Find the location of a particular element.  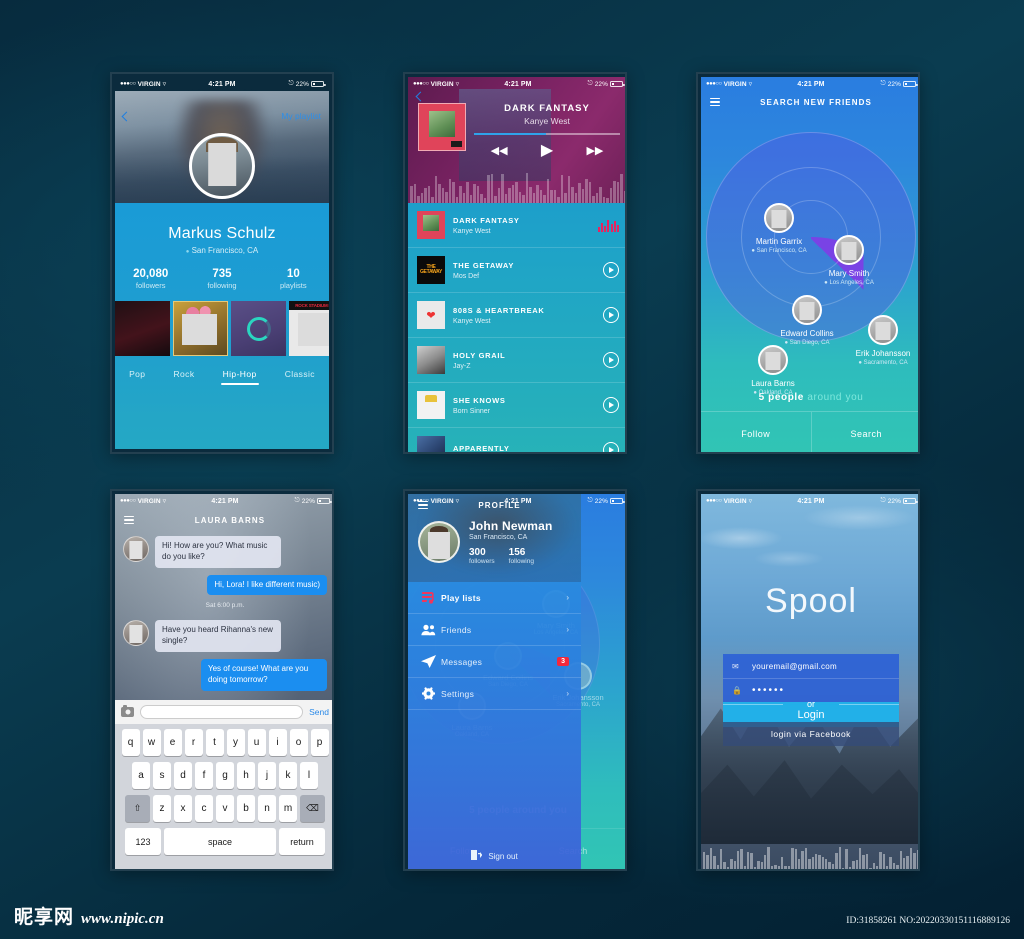

clock-label: 4:21 PM is located at coordinates (811, 84).